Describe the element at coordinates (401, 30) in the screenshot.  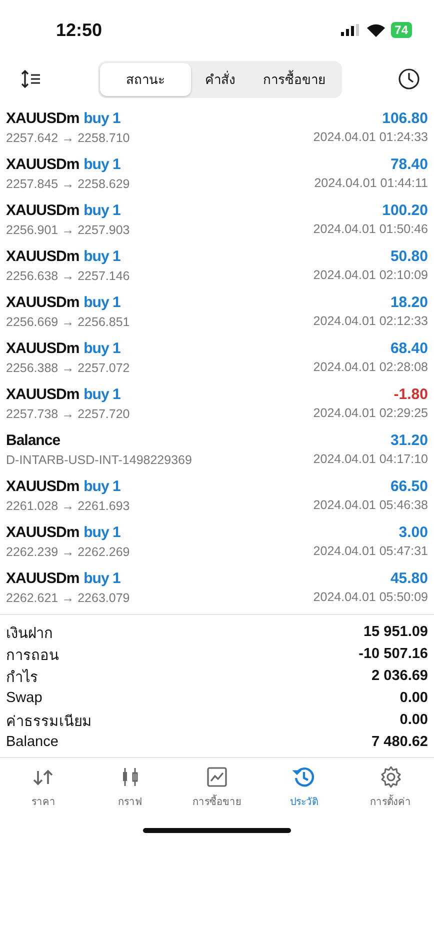
I see `battery-level: 74` at that location.